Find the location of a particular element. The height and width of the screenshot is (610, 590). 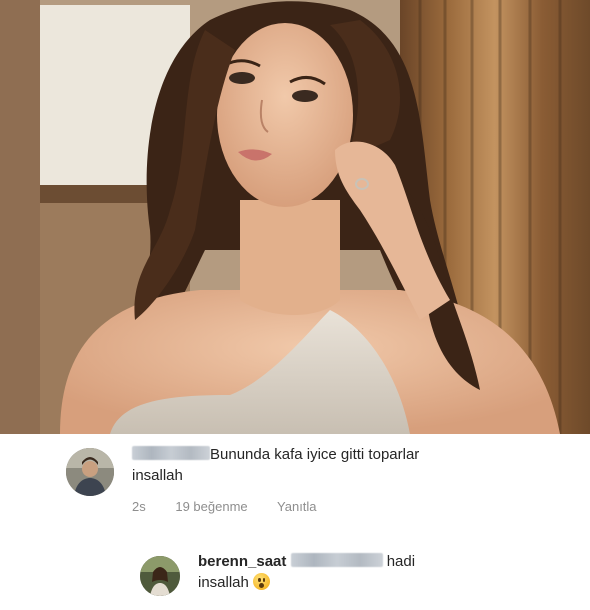

reply-avatar-image is located at coordinates (160, 576).